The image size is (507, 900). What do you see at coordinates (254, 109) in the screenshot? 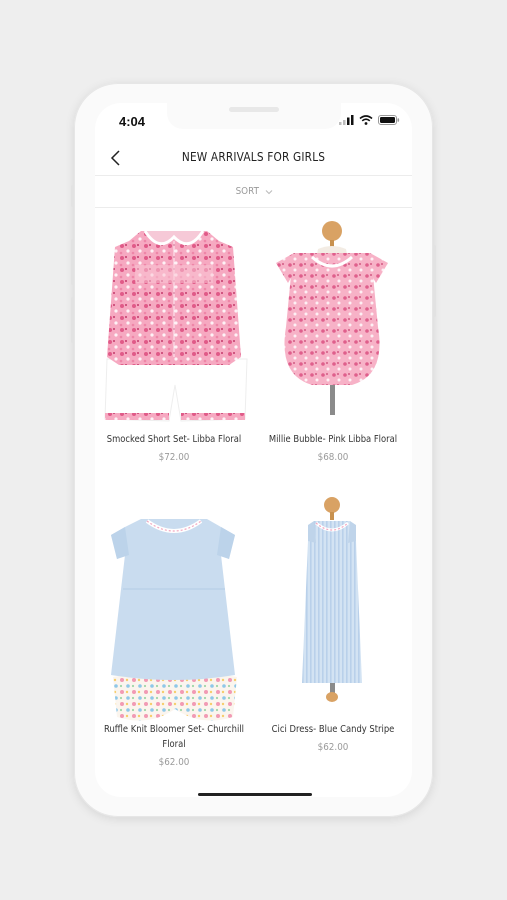
I see `speaker` at bounding box center [254, 109].